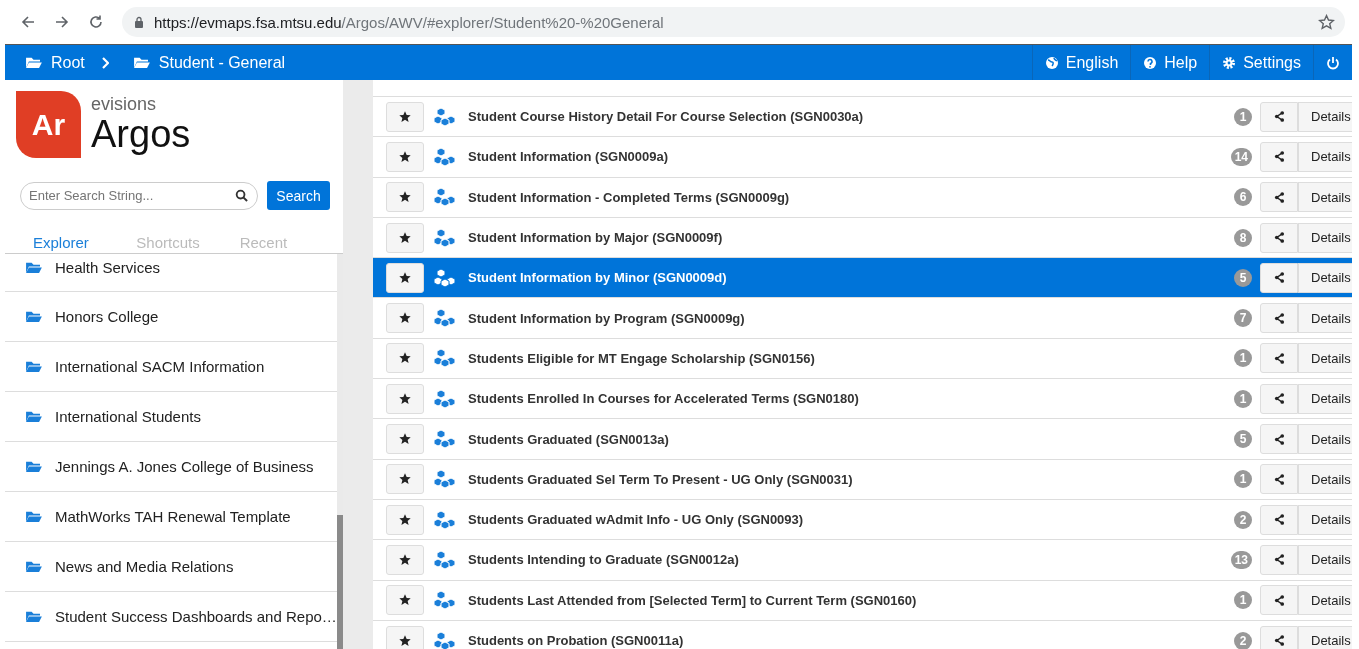  Describe the element at coordinates (1243, 640) in the screenshot. I see `count-badge: 2` at that location.